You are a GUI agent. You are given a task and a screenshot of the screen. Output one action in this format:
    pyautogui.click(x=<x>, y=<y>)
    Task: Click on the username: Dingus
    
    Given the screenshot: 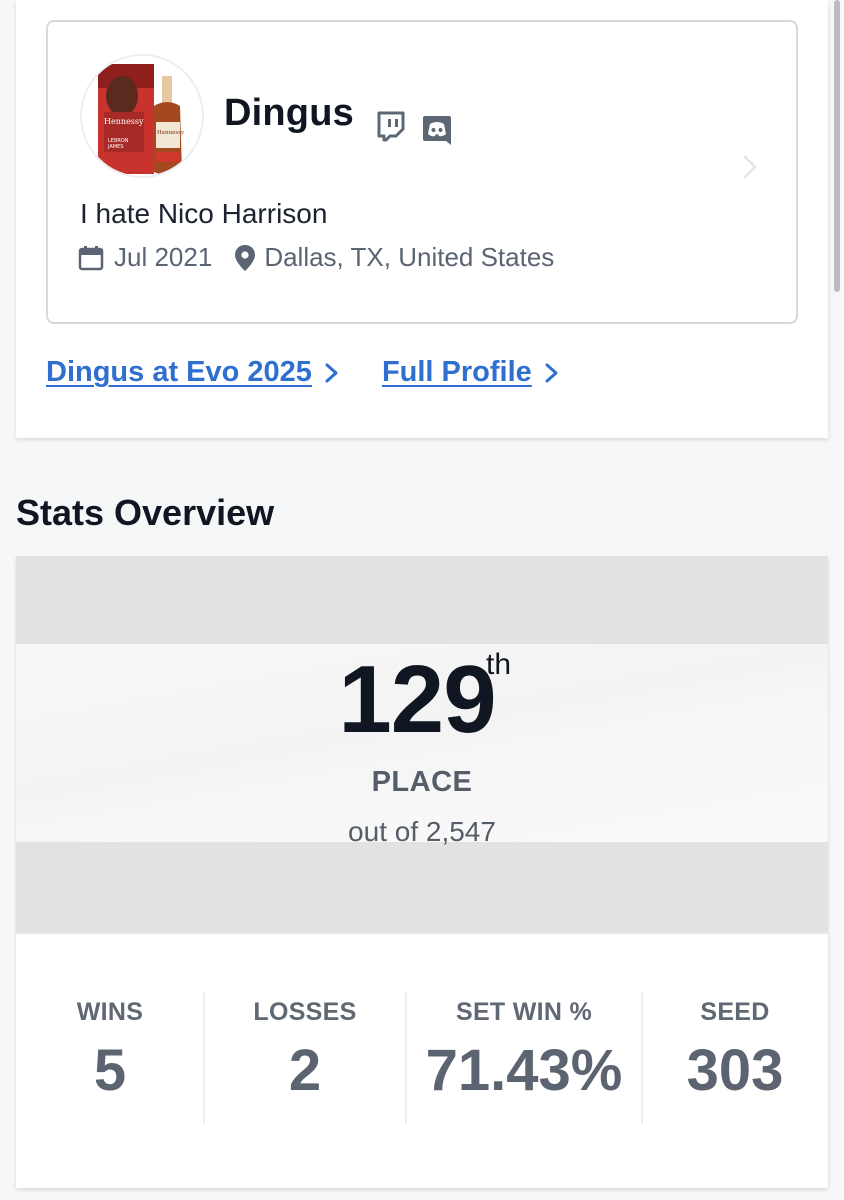 What is the action you would take?
    pyautogui.click(x=289, y=113)
    